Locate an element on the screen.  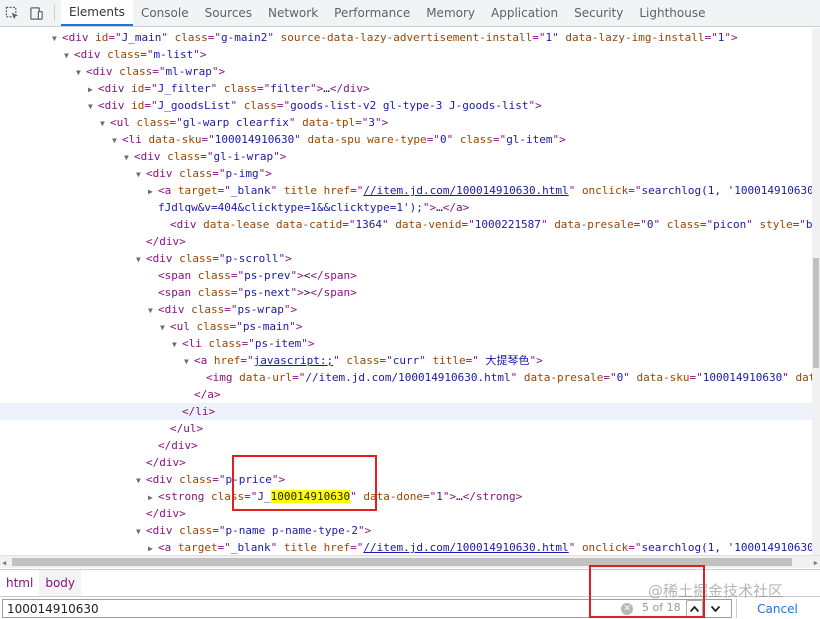
tab-performance: Performance is located at coordinates (372, 13).